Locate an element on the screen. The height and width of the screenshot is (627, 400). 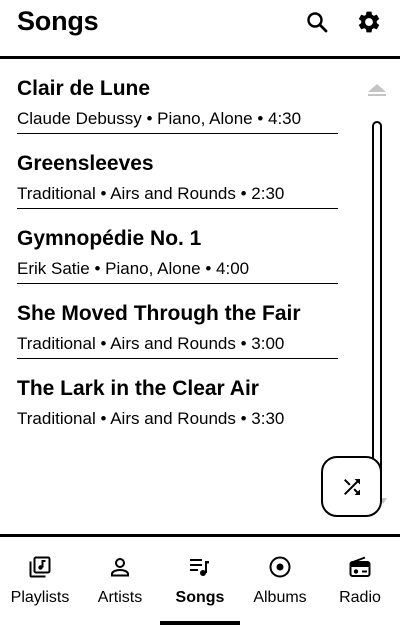
song-meta: Claude Debussy • Piano, Alone • 4:30 is located at coordinates (159, 118).